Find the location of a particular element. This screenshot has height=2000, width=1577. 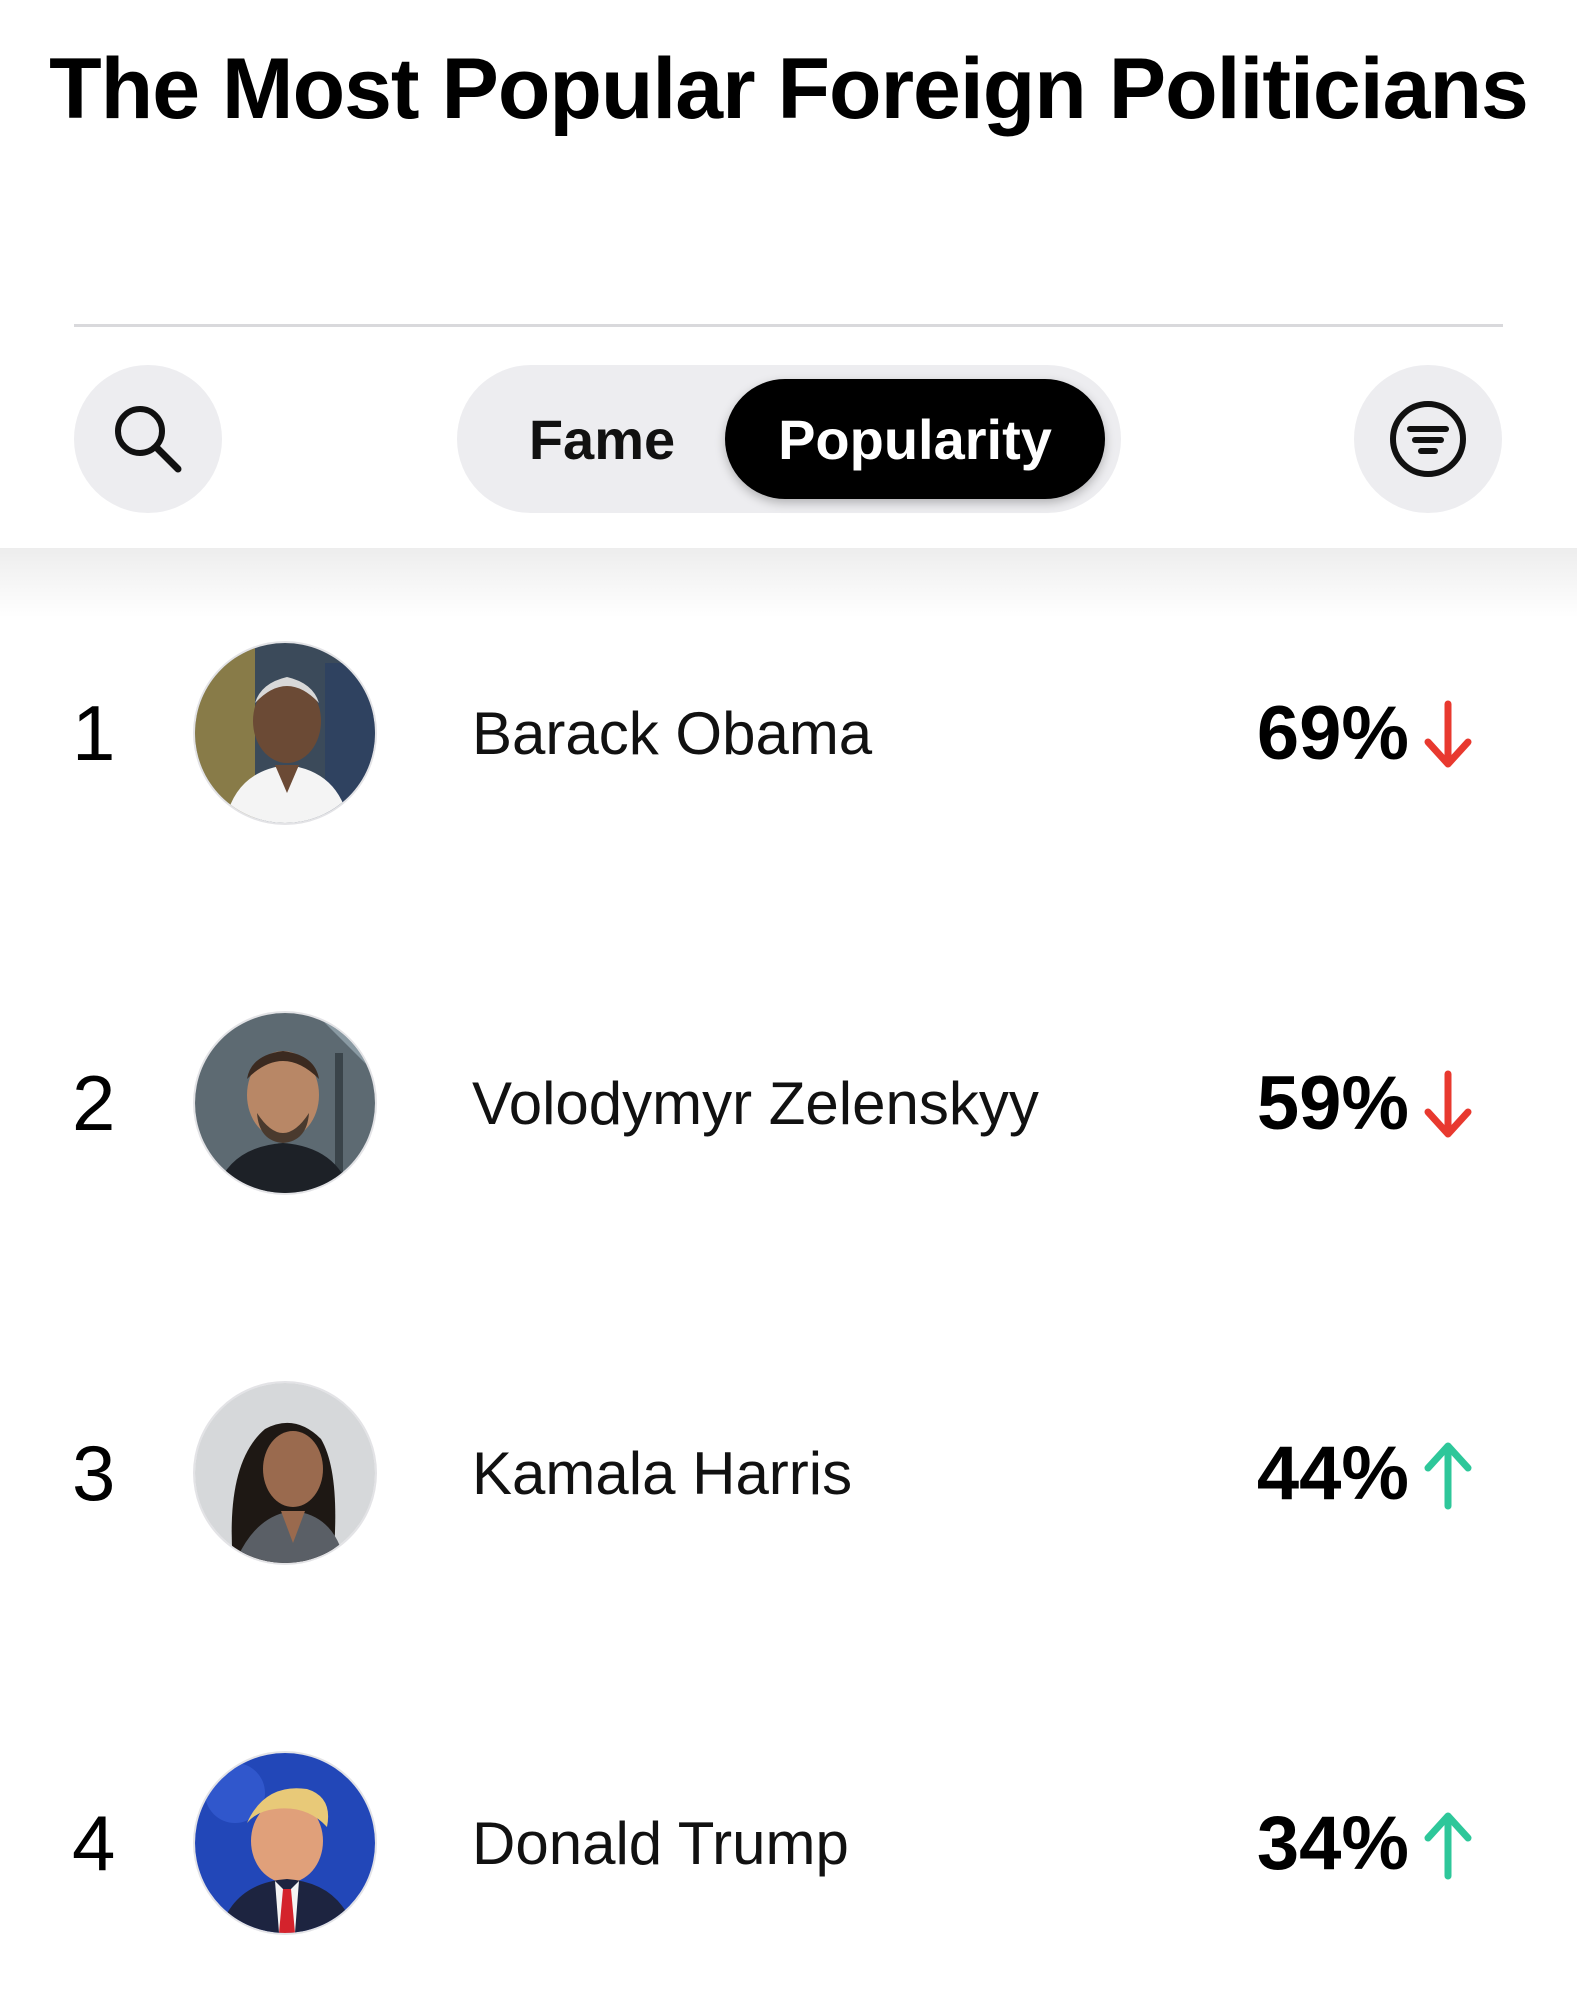

rank-number: 2 is located at coordinates (94, 1102).